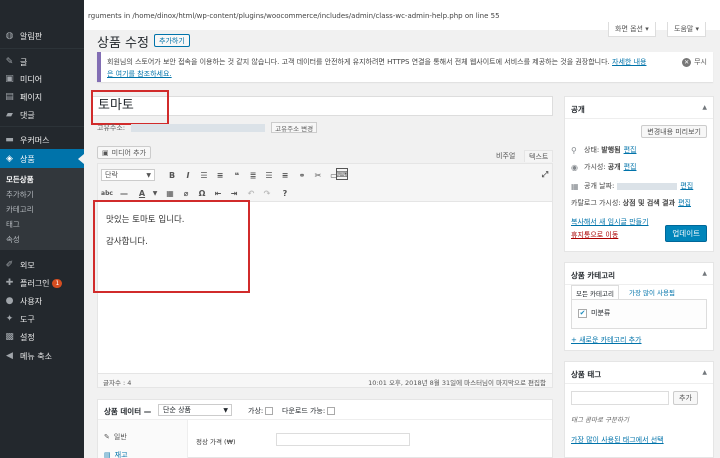 This screenshot has width=720, height=458. Describe the element at coordinates (42, 356) in the screenshot. I see `menu-collapse: ◀ 메뉴 축소` at that location.